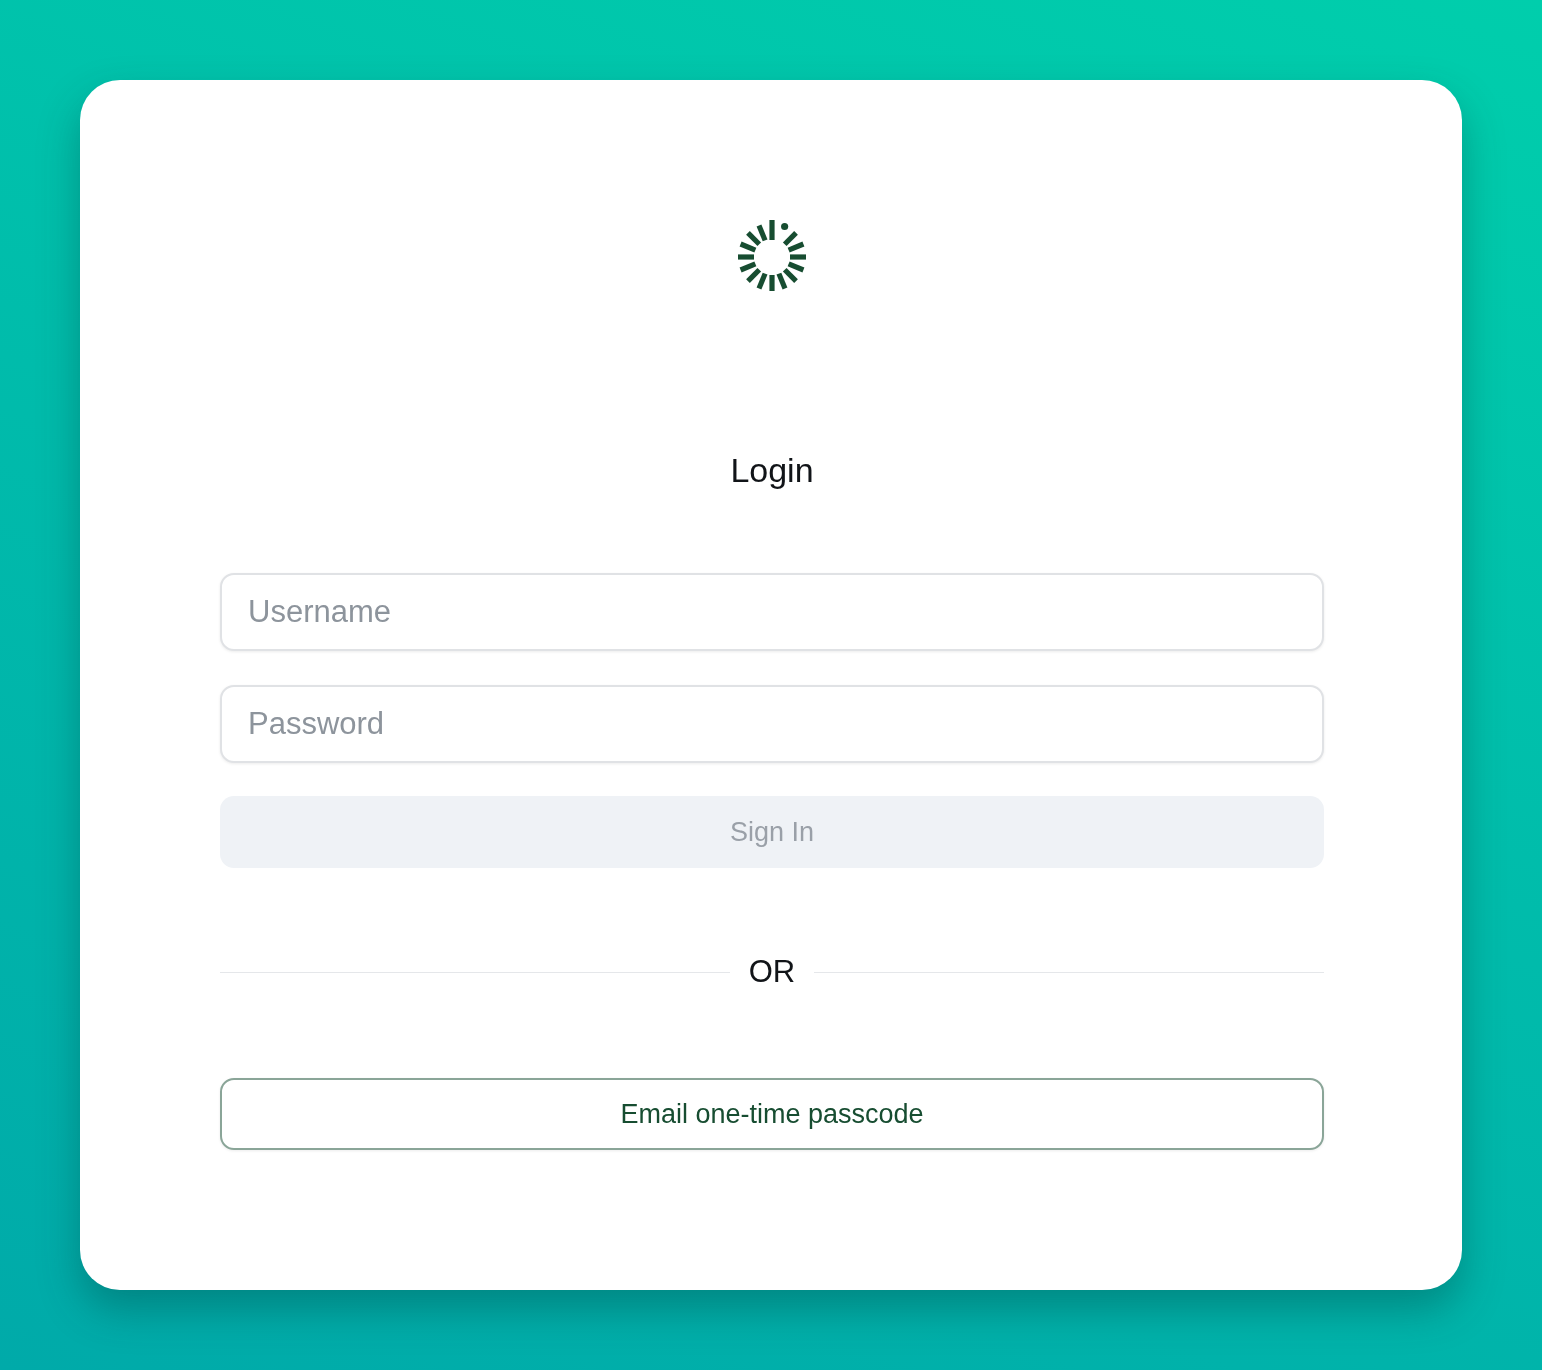 The width and height of the screenshot is (1542, 1370). I want to click on email-passcode-button: Email one-time passcode, so click(772, 1114).